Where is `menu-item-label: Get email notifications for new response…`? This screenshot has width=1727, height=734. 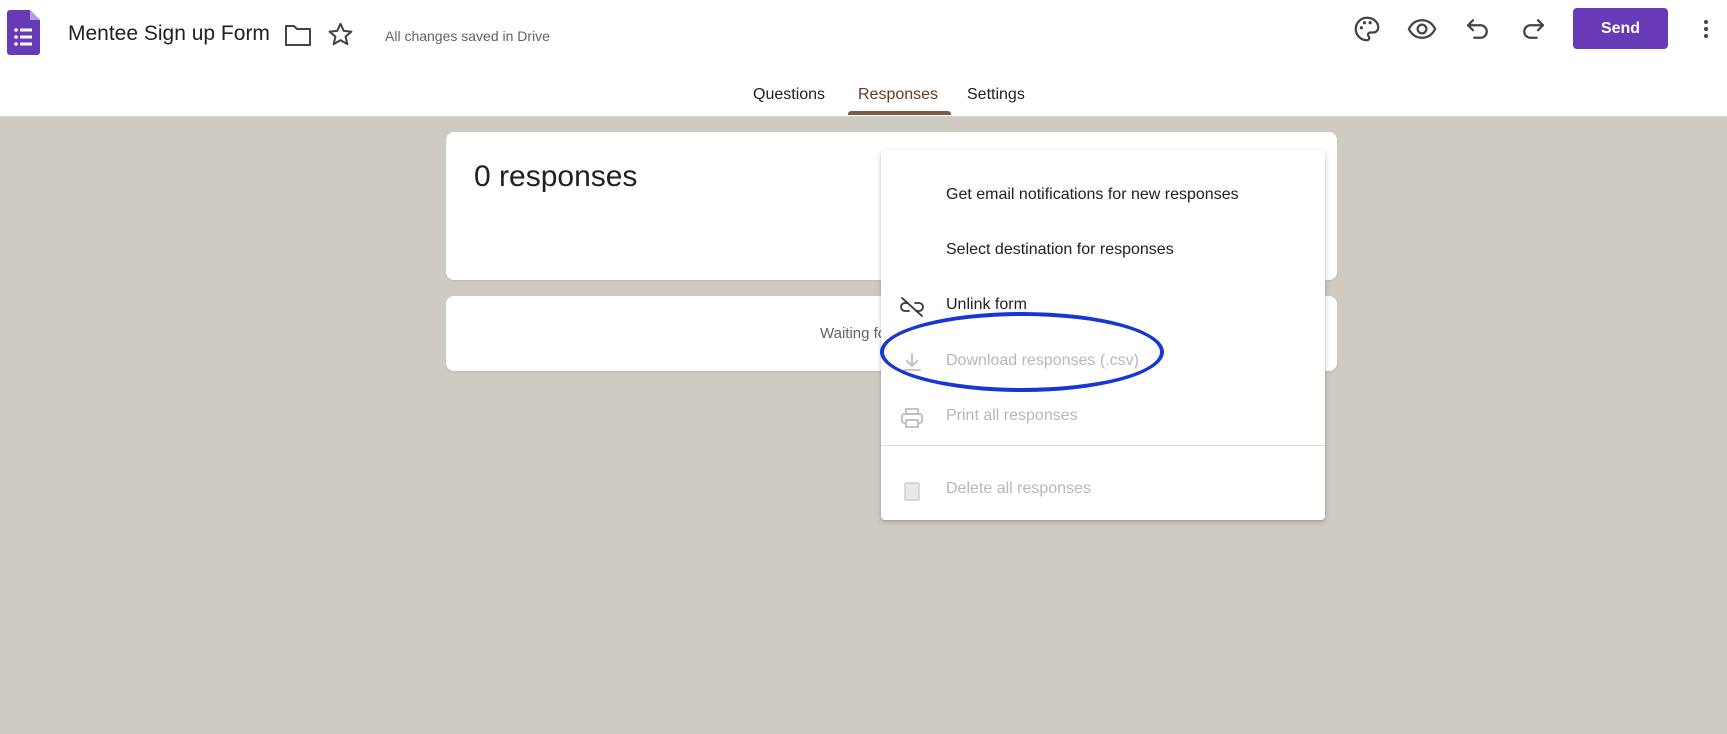 menu-item-label: Get email notifications for new response… is located at coordinates (1092, 194).